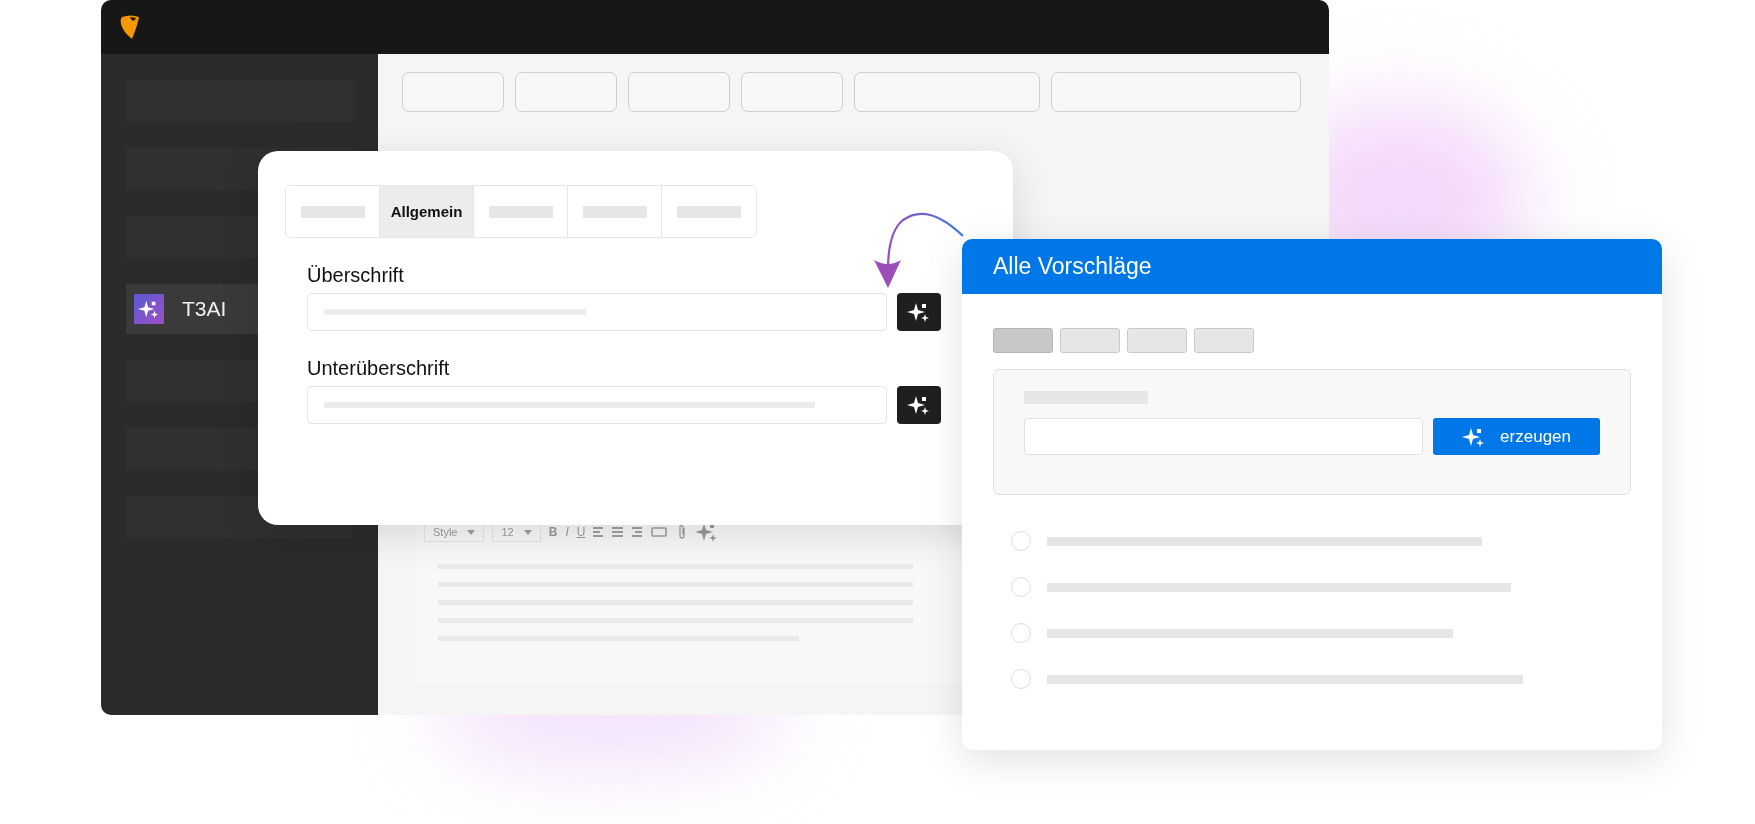 The width and height of the screenshot is (1755, 824). What do you see at coordinates (1224, 436) in the screenshot?
I see `prompt-field` at bounding box center [1224, 436].